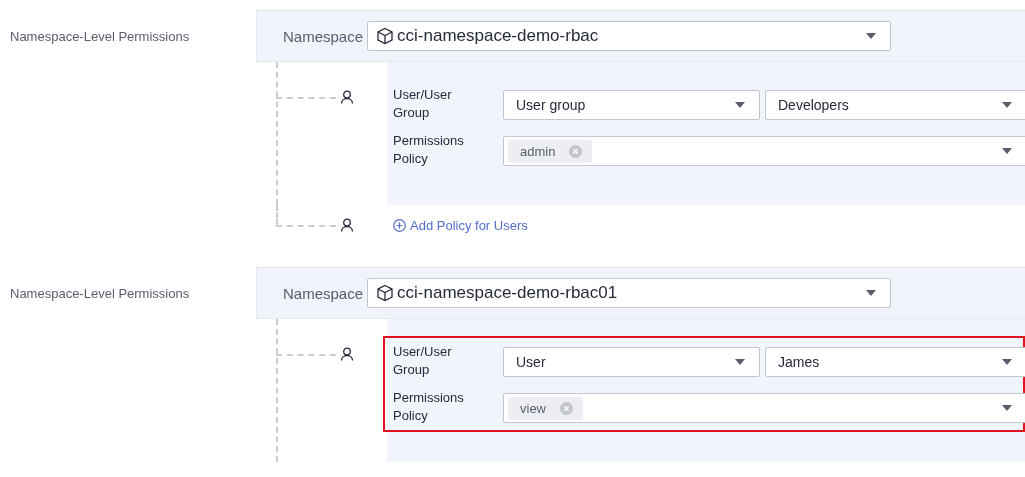  I want to click on user-name-select: James, so click(895, 362).